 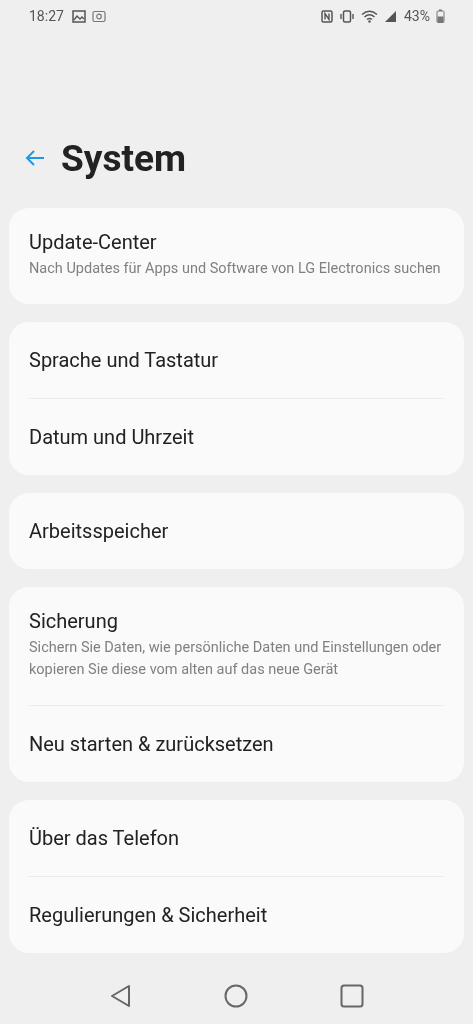 What do you see at coordinates (440, 16) in the screenshot?
I see `battery-icon` at bounding box center [440, 16].